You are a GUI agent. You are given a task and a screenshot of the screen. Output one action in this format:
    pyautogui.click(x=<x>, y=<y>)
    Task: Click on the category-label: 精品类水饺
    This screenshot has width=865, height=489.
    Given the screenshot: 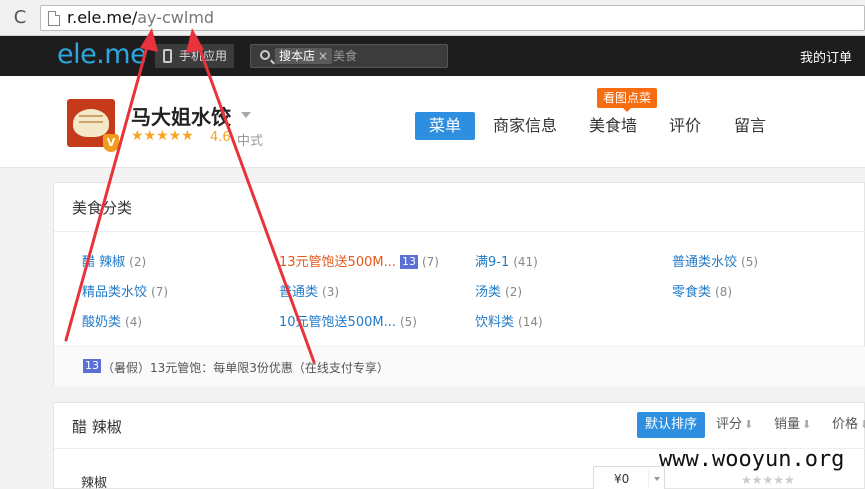 What is the action you would take?
    pyautogui.click(x=115, y=292)
    